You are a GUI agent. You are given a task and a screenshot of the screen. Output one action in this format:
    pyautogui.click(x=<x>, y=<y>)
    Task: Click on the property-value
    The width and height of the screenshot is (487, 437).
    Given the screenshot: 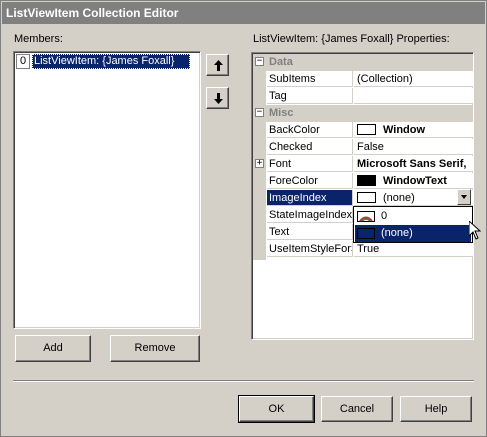 What is the action you would take?
    pyautogui.click(x=413, y=96)
    